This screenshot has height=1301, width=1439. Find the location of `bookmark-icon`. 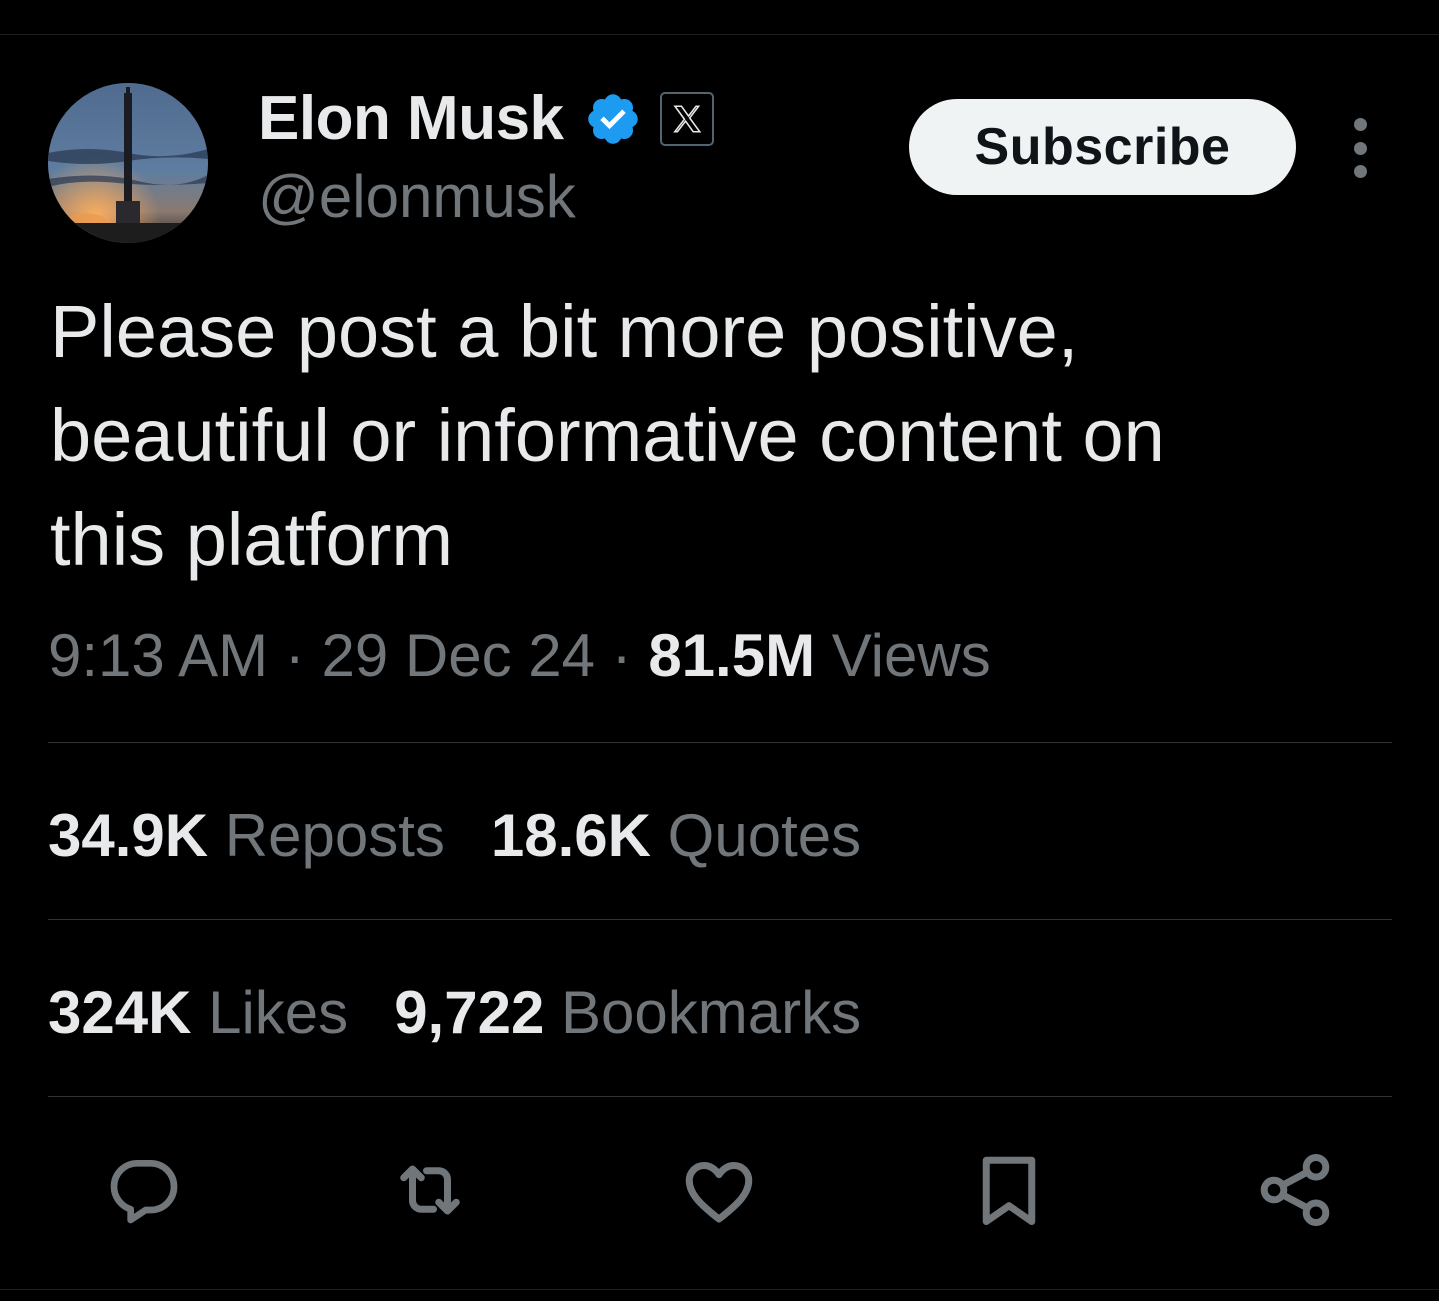

bookmark-icon is located at coordinates (1009, 1190).